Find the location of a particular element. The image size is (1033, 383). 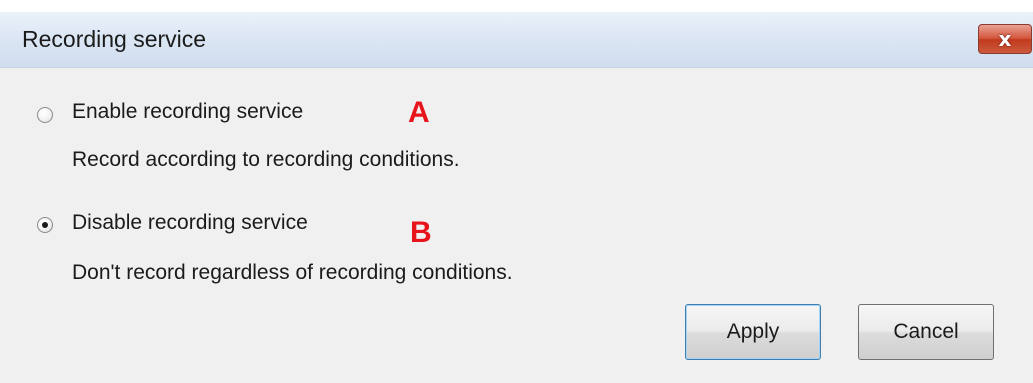

close-icon: x is located at coordinates (1005, 39).